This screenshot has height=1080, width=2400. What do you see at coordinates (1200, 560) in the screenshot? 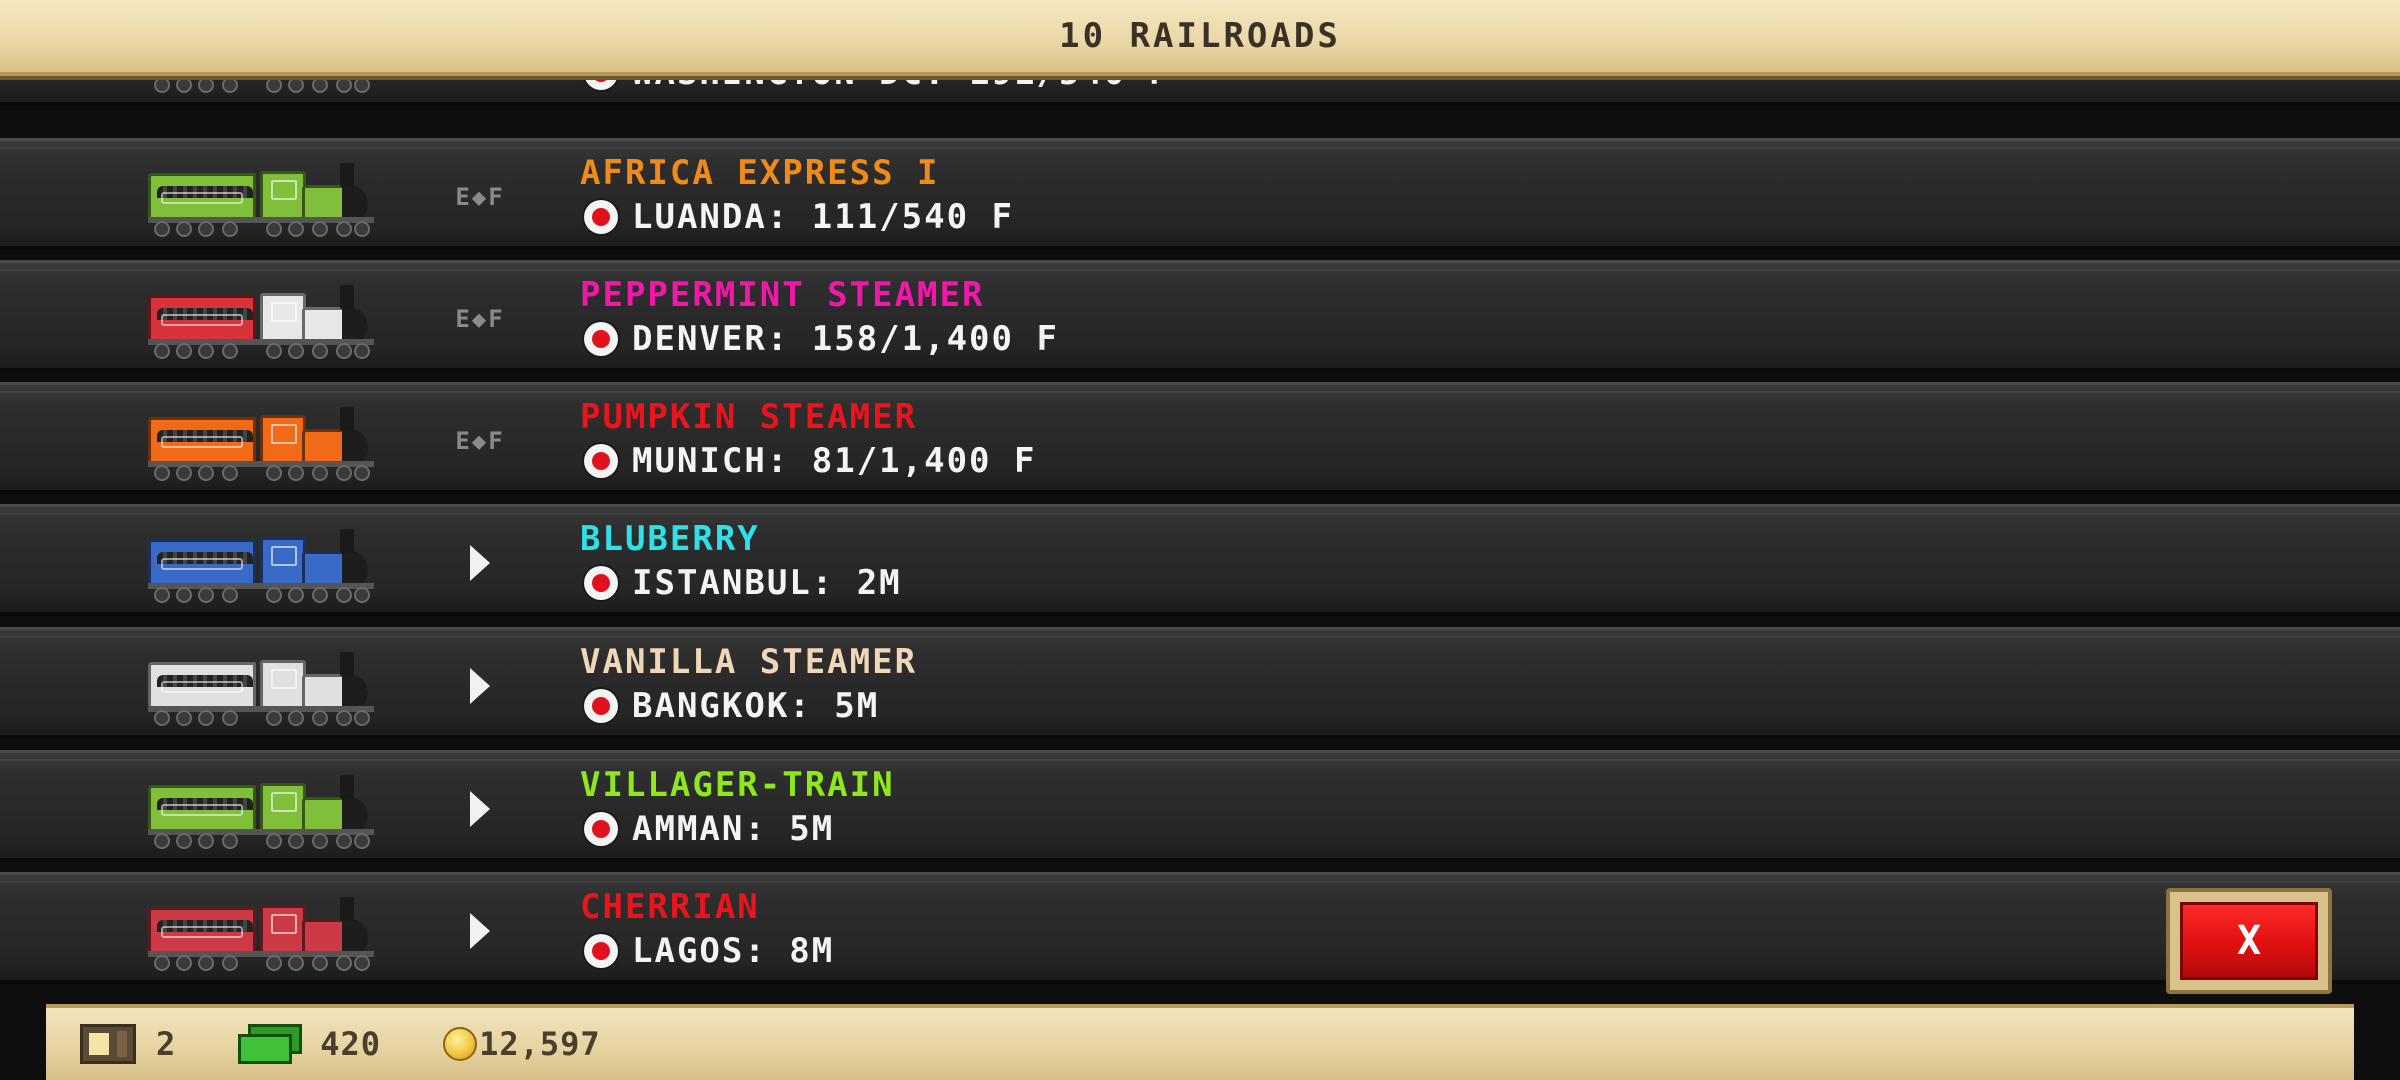
I see `railroad-row: BLUBERRY ISTANBUL: 2M` at bounding box center [1200, 560].